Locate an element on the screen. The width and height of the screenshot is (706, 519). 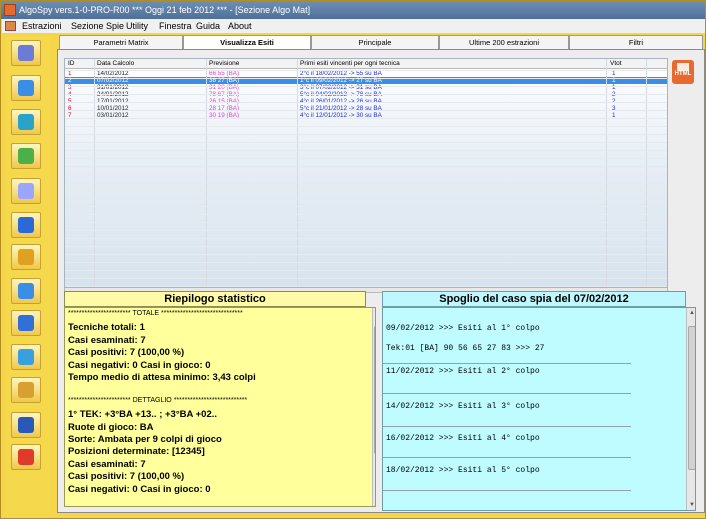
tree-icon is located at coordinates (26, 291).